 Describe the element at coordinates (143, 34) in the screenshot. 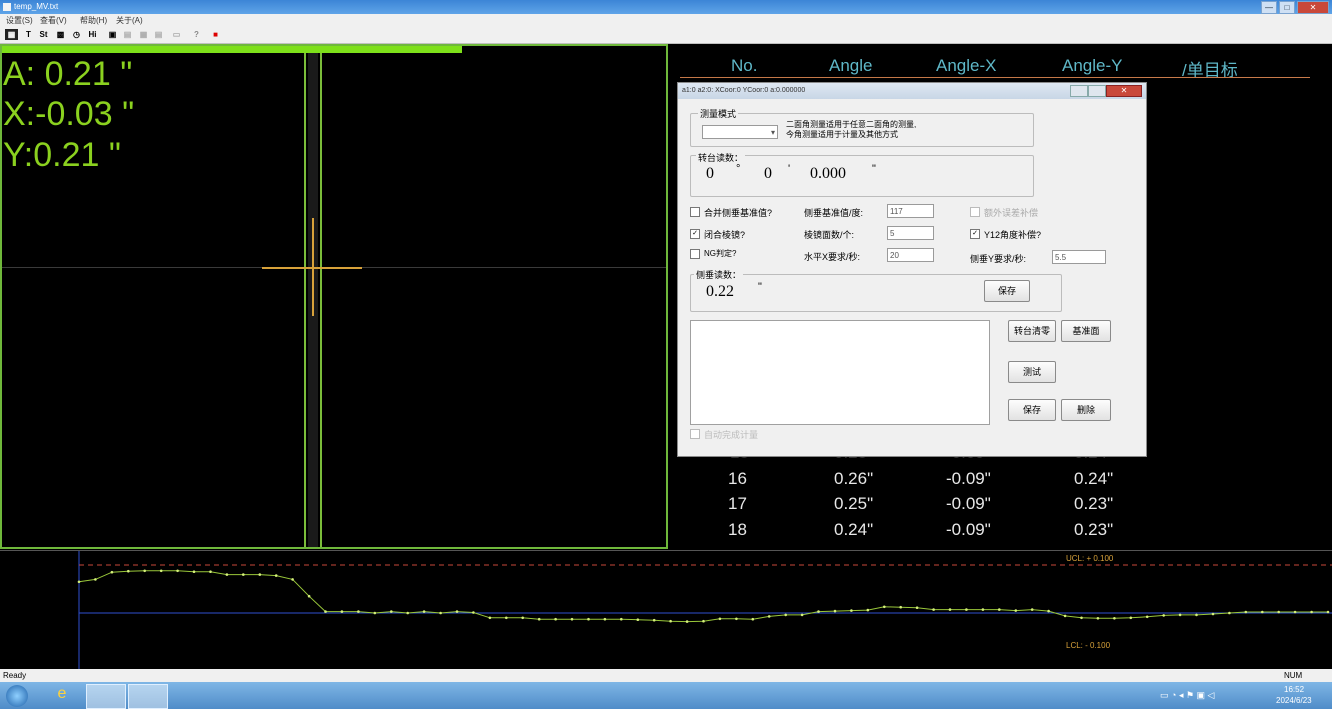

I see `table-icon: ▦` at that location.